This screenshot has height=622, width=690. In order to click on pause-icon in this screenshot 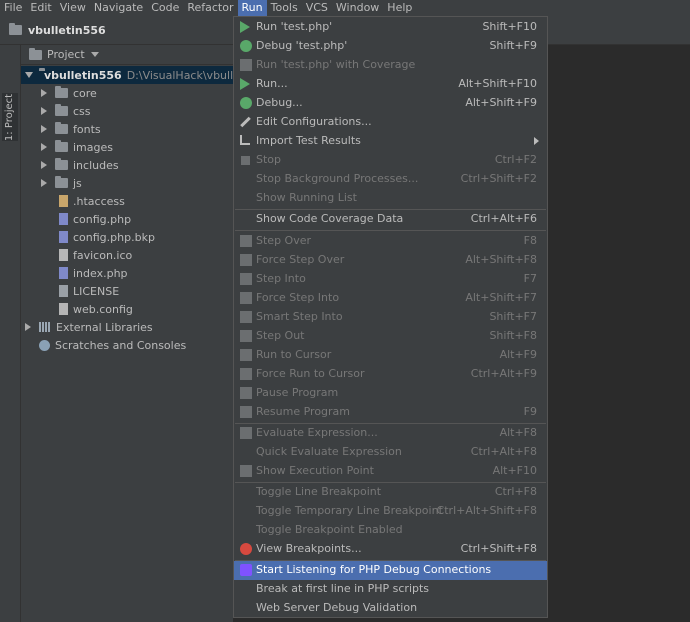, I will do `click(246, 393)`.